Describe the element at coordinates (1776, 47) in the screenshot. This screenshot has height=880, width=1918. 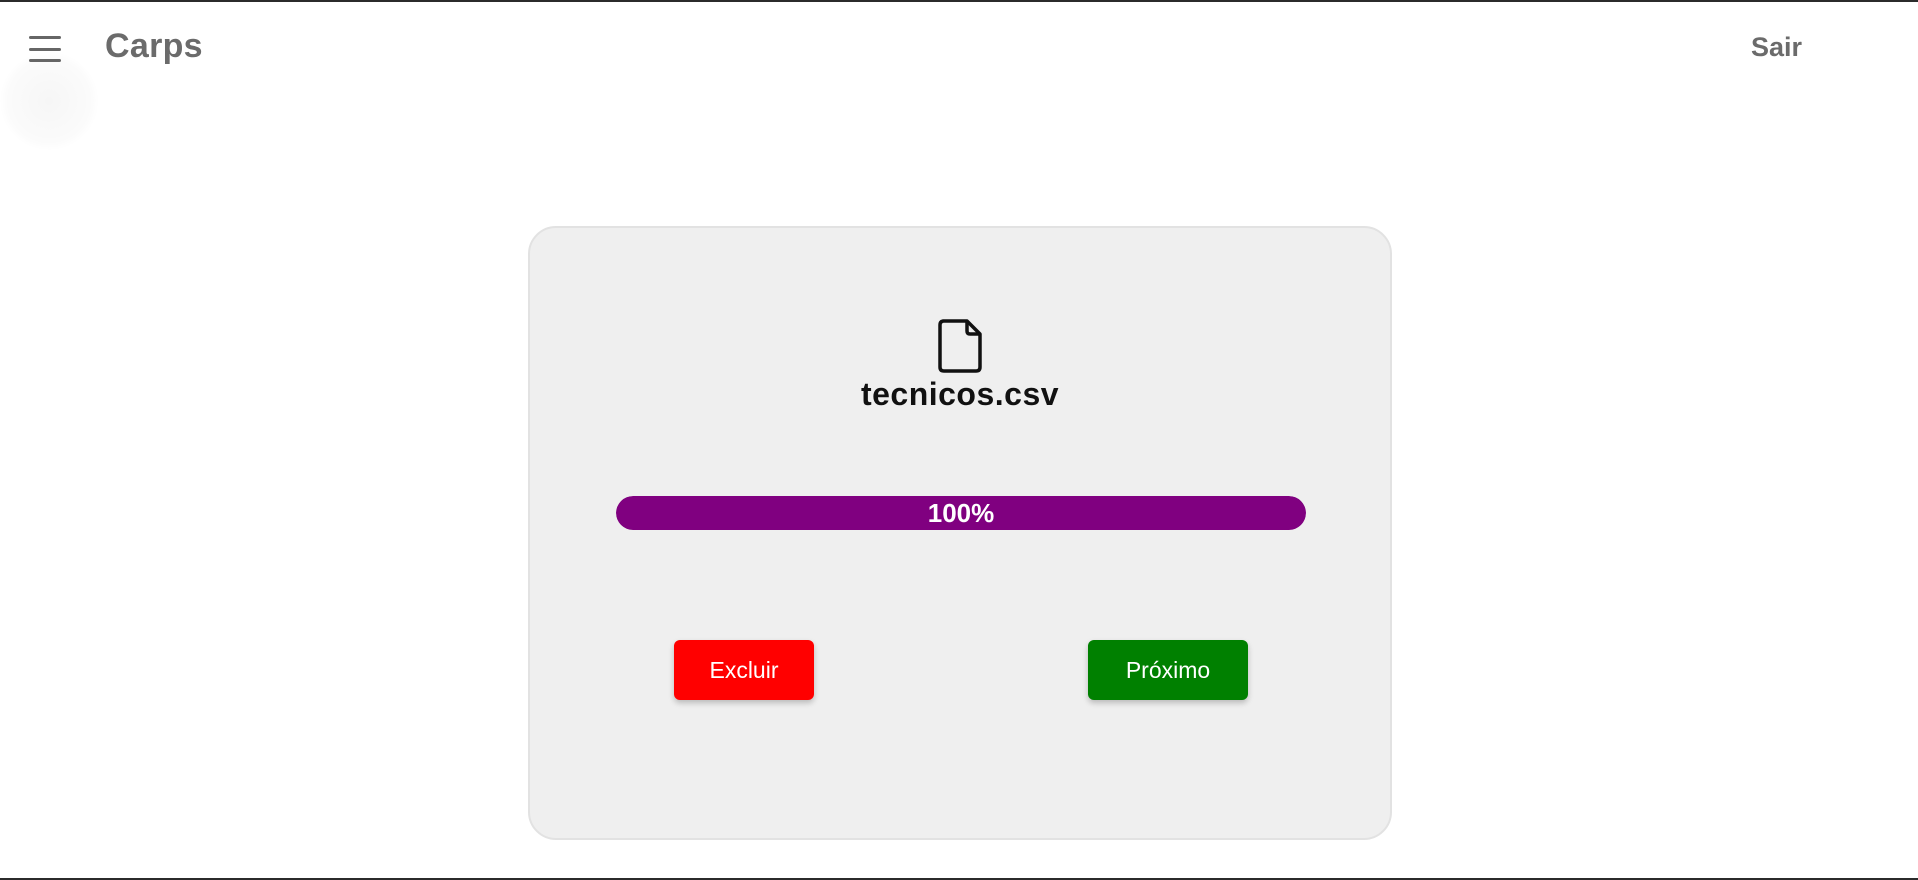
I see `logout-link: Sair` at that location.